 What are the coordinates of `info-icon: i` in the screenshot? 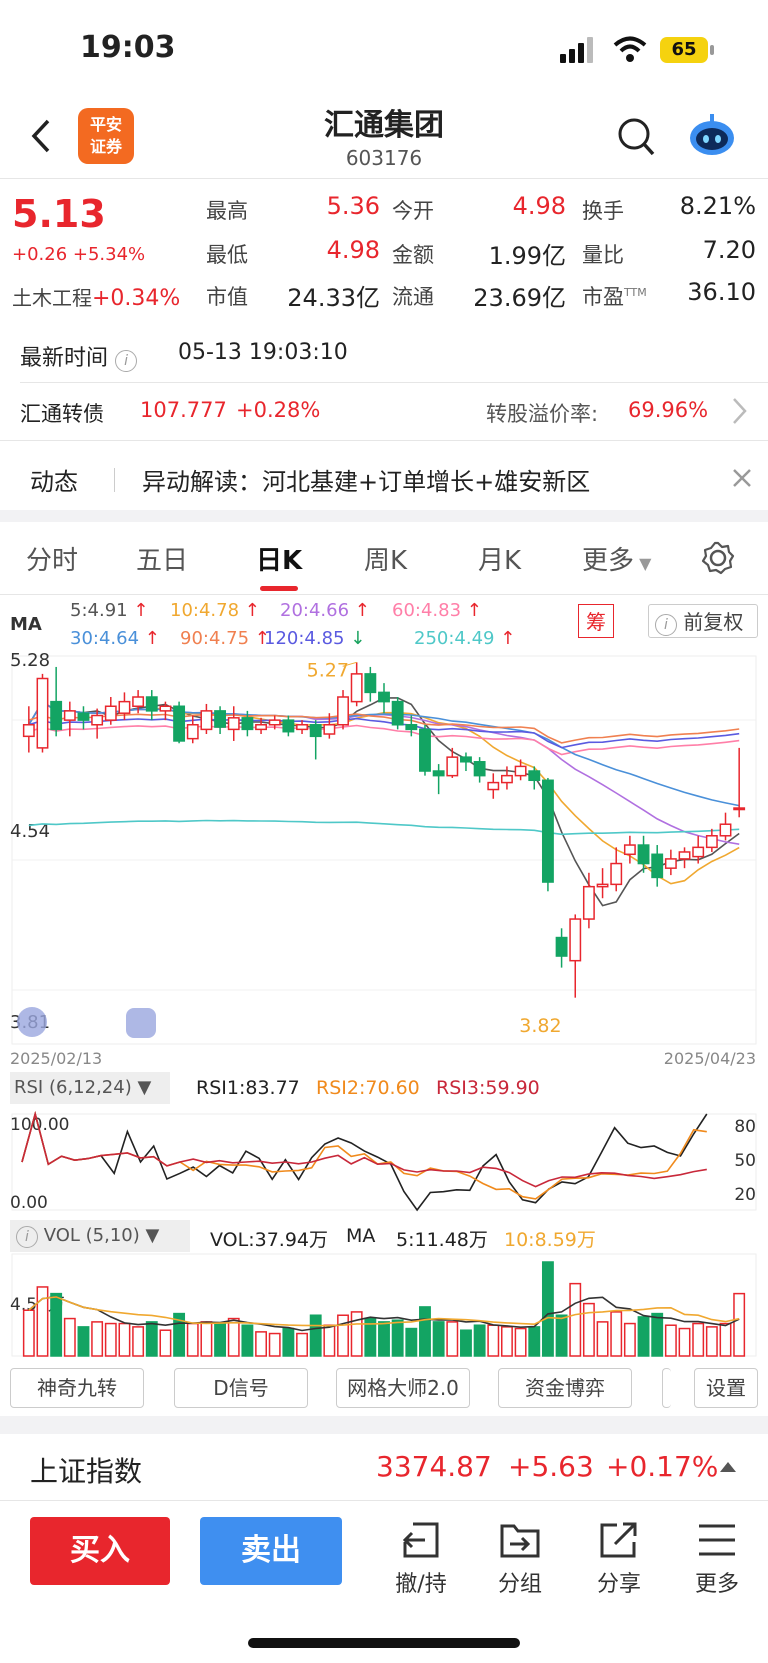 It's located at (126, 361).